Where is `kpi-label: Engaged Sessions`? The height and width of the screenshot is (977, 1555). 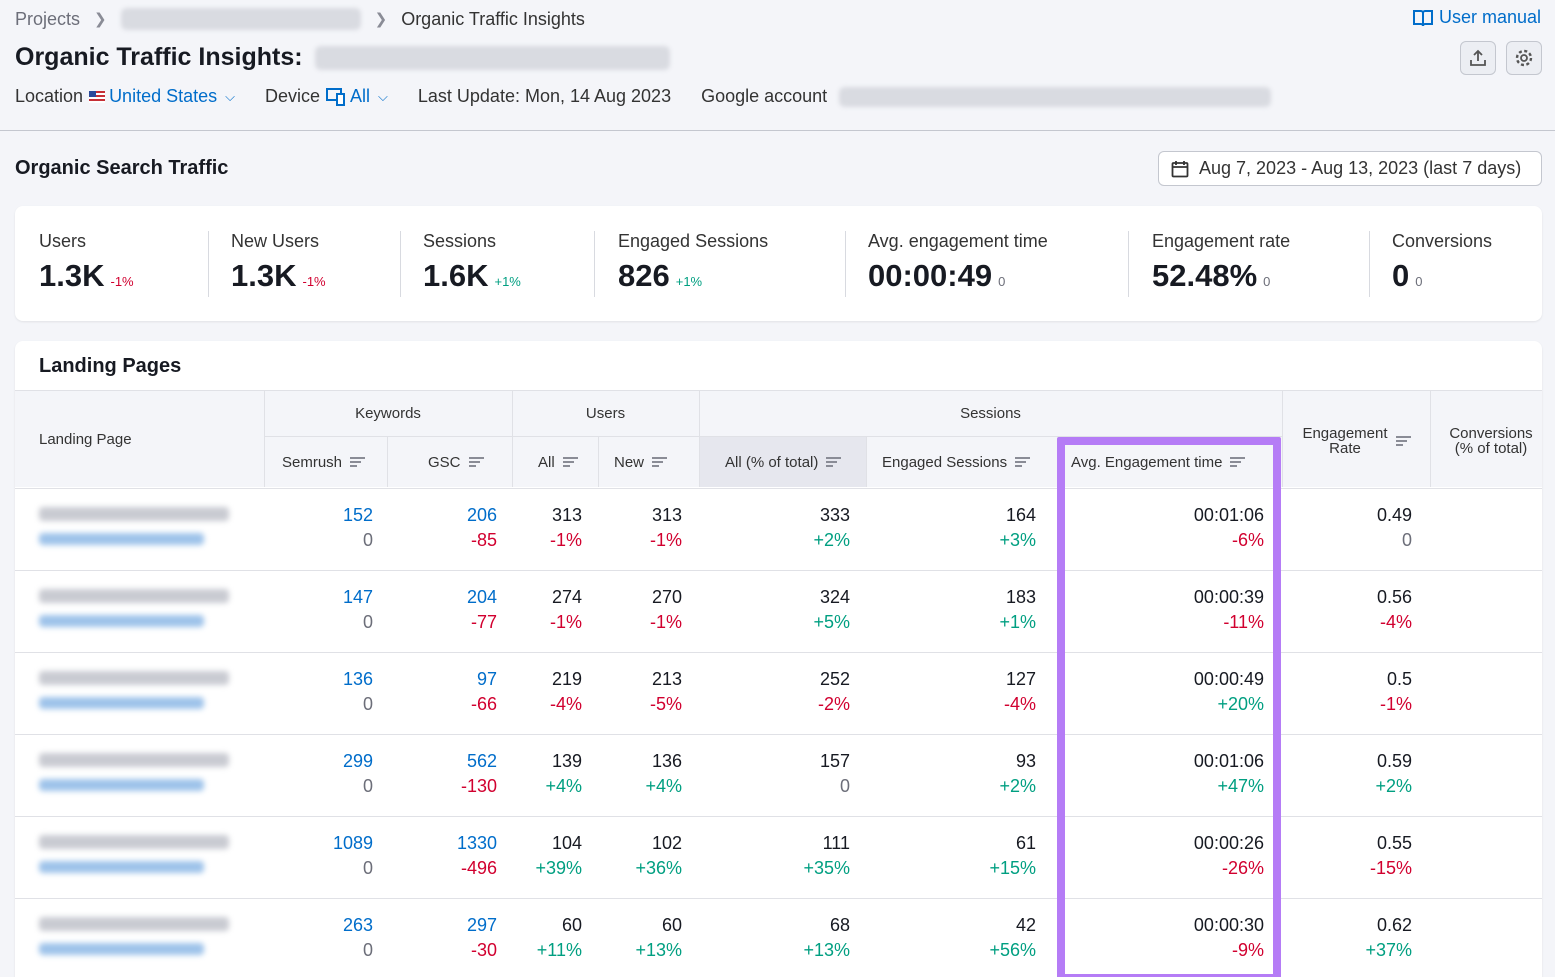
kpi-label: Engaged Sessions is located at coordinates (693, 241).